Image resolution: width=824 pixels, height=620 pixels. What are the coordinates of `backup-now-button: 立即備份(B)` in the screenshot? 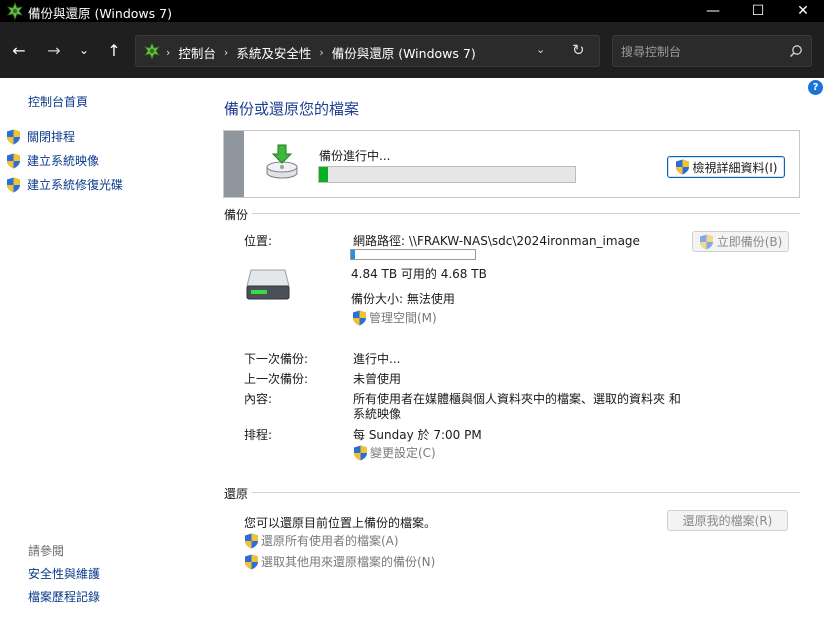 It's located at (740, 241).